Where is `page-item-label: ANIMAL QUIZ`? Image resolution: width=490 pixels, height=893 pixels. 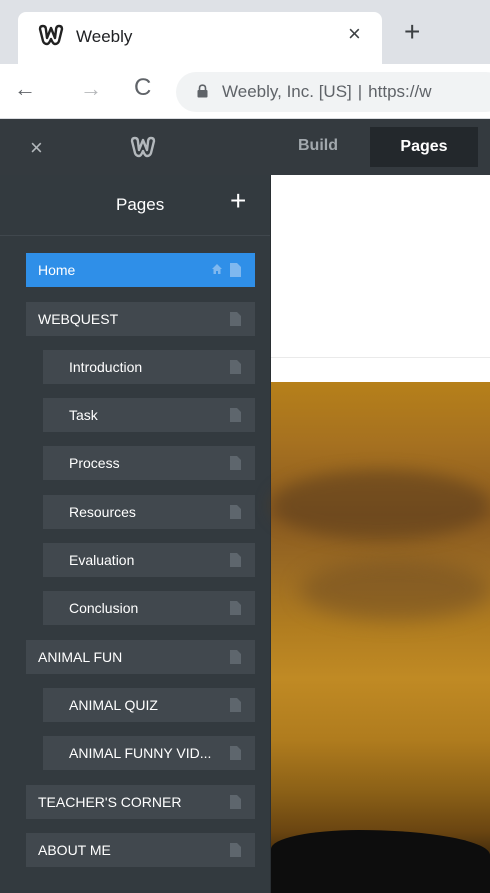
page-item-label: ANIMAL QUIZ is located at coordinates (113, 705).